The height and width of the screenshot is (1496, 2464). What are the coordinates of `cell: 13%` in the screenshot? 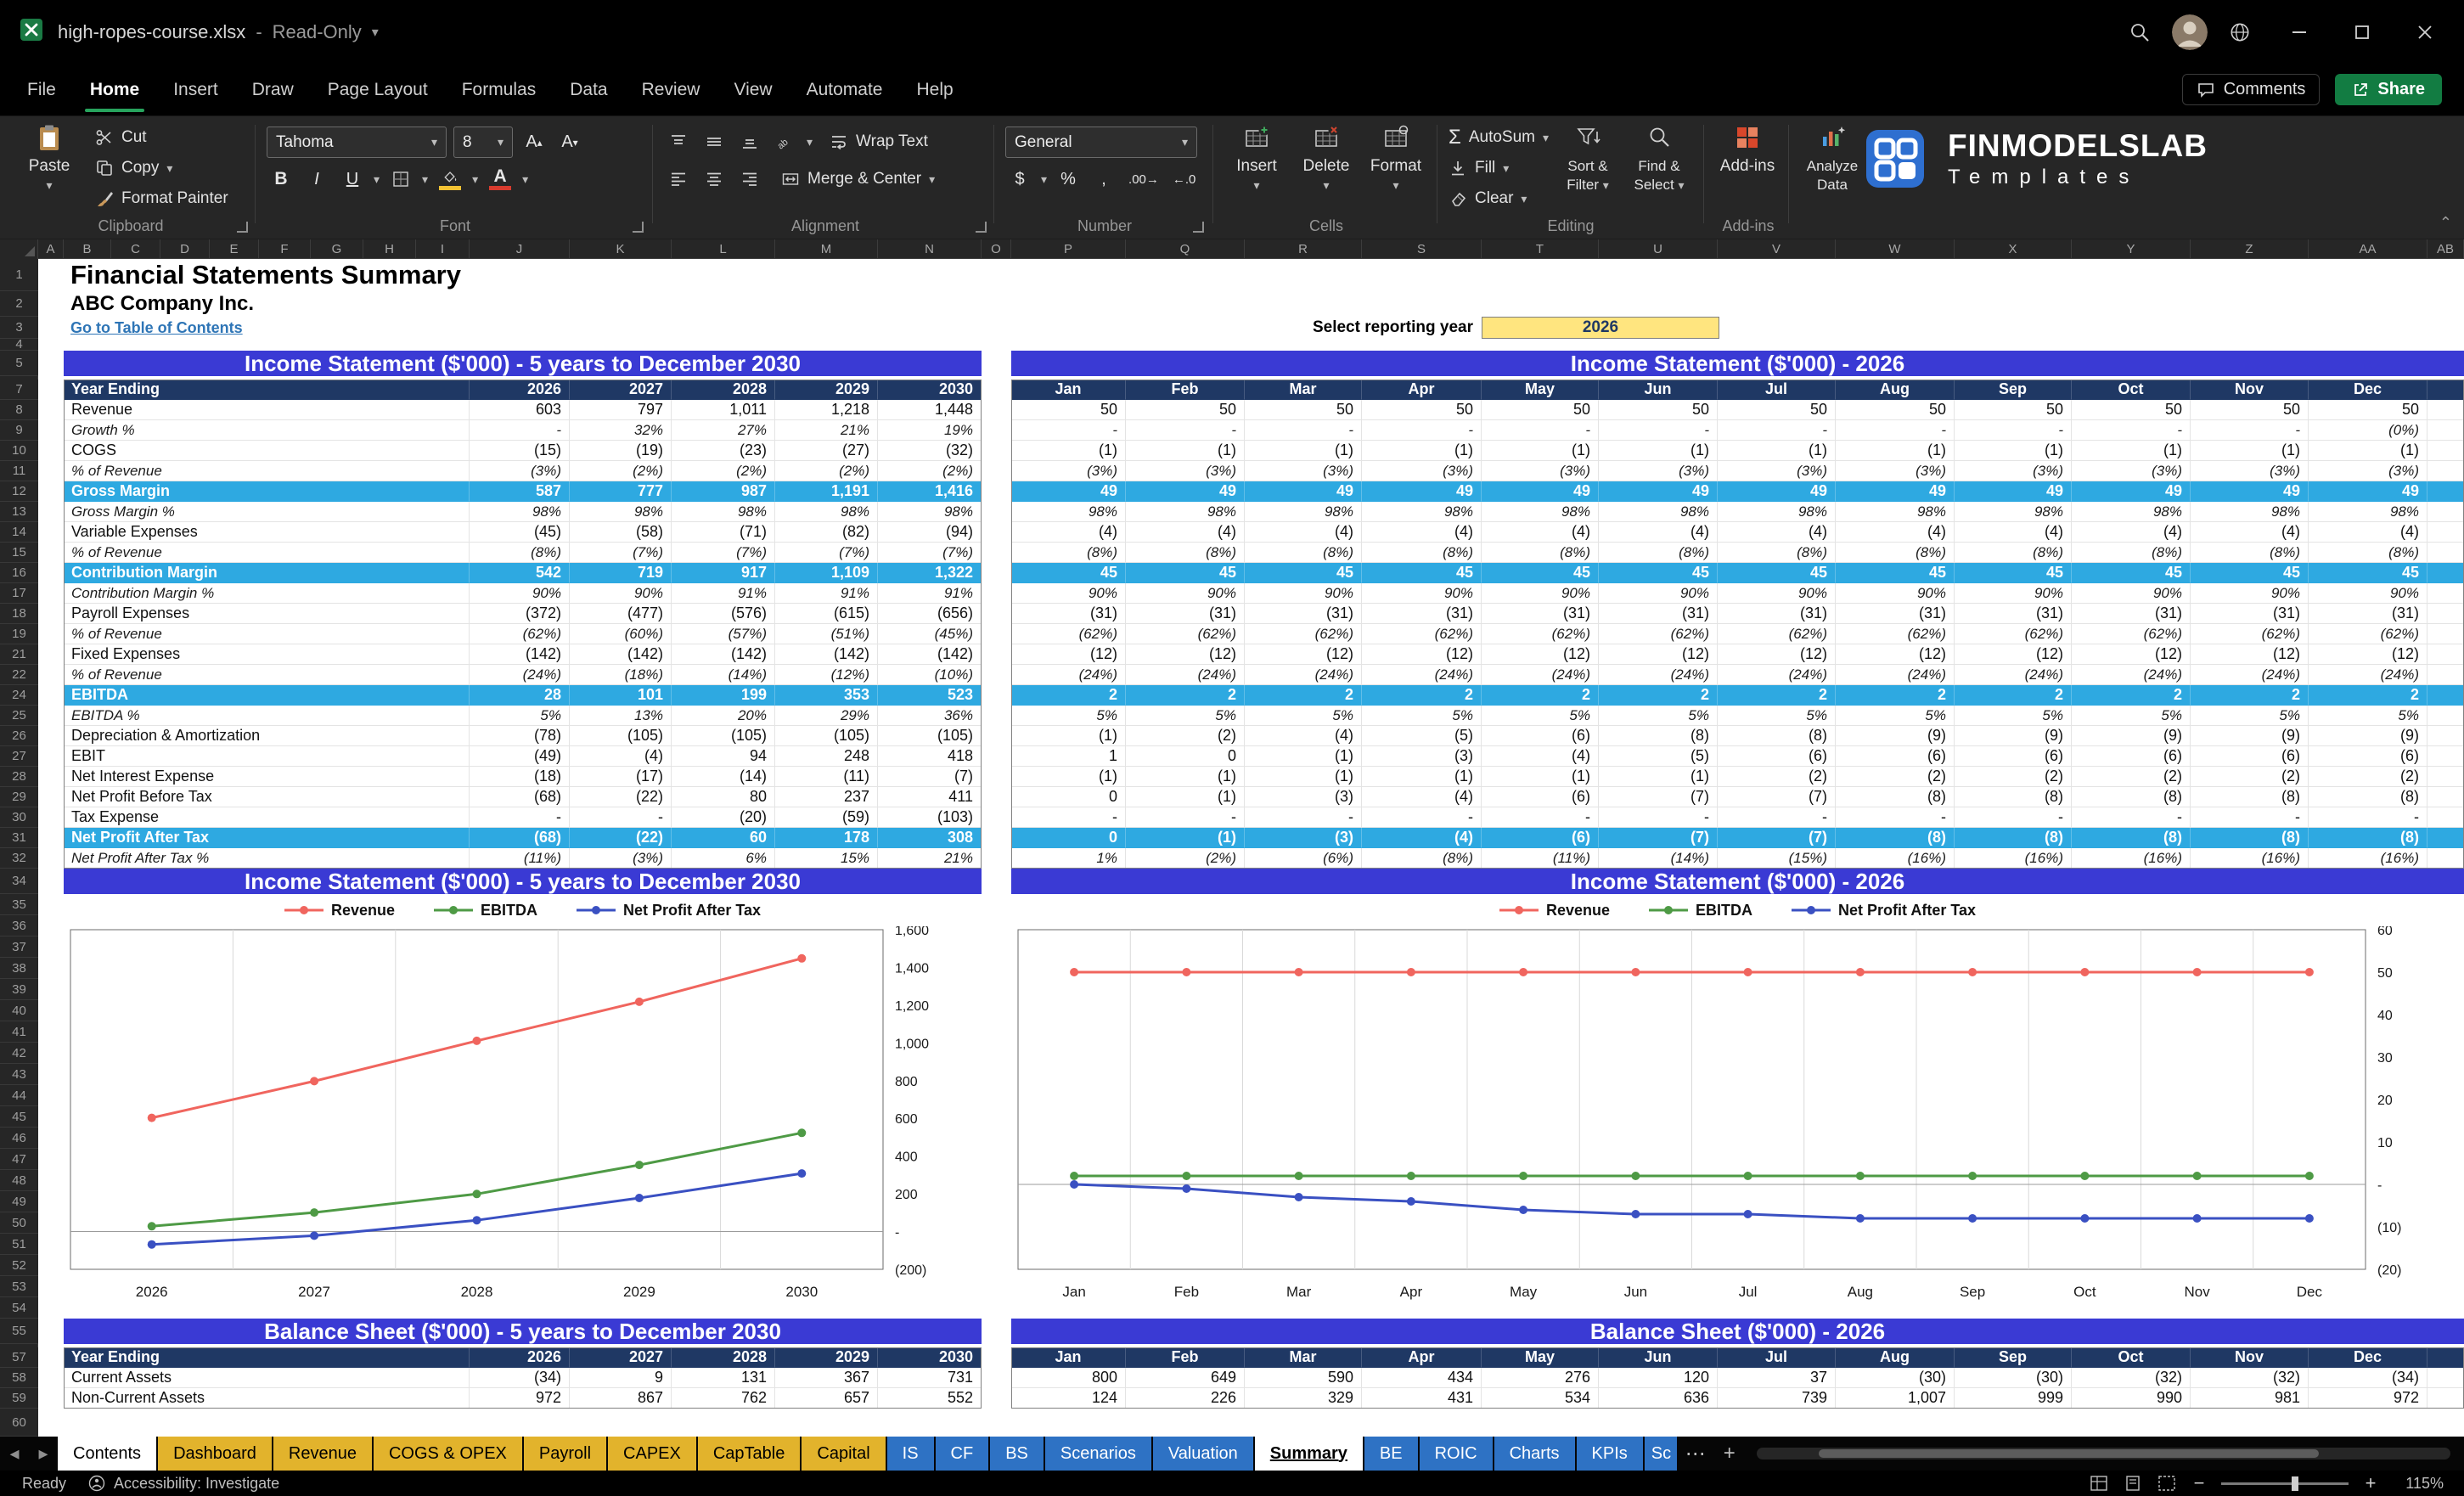 It's located at (621, 716).